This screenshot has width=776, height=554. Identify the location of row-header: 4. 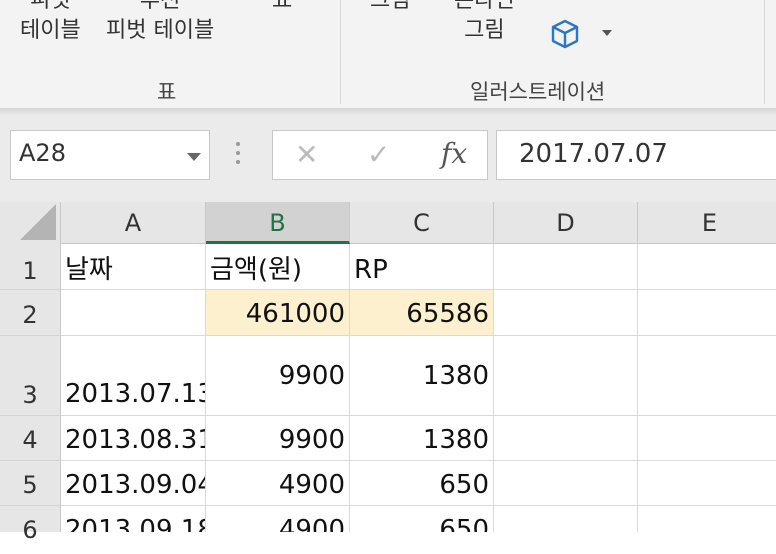
(30, 438).